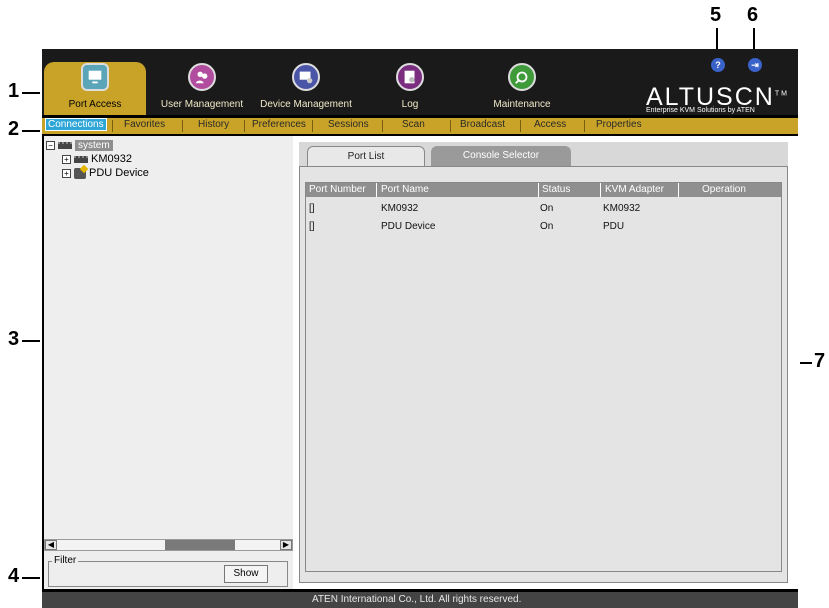 This screenshot has height=608, width=829. Describe the element at coordinates (202, 104) in the screenshot. I see `nav-label: User Management` at that location.